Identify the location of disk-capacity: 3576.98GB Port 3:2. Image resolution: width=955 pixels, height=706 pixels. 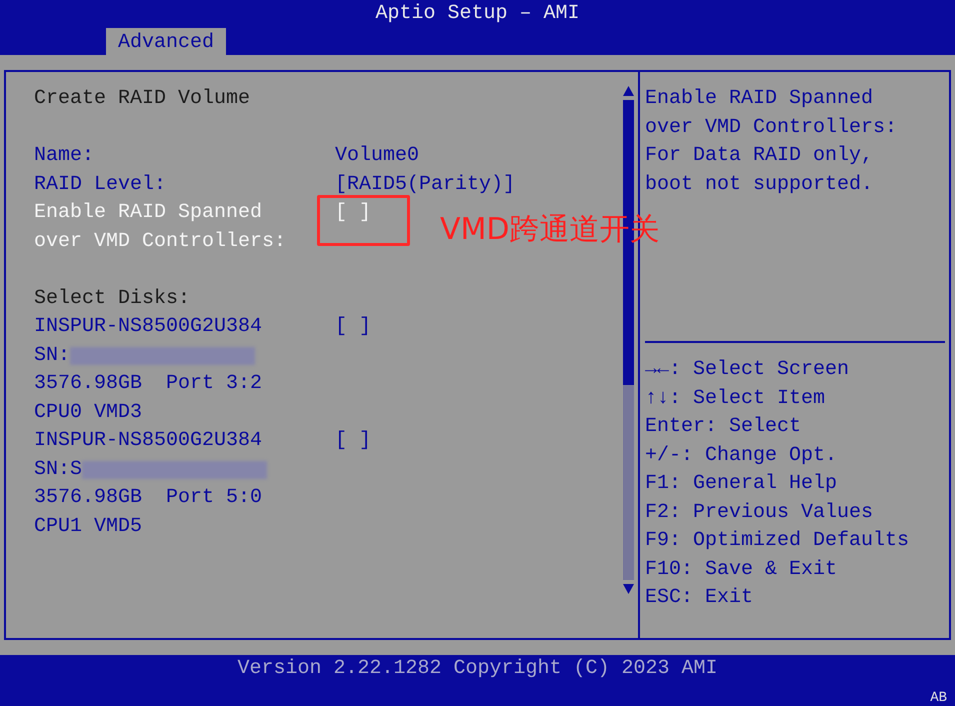
(149, 384).